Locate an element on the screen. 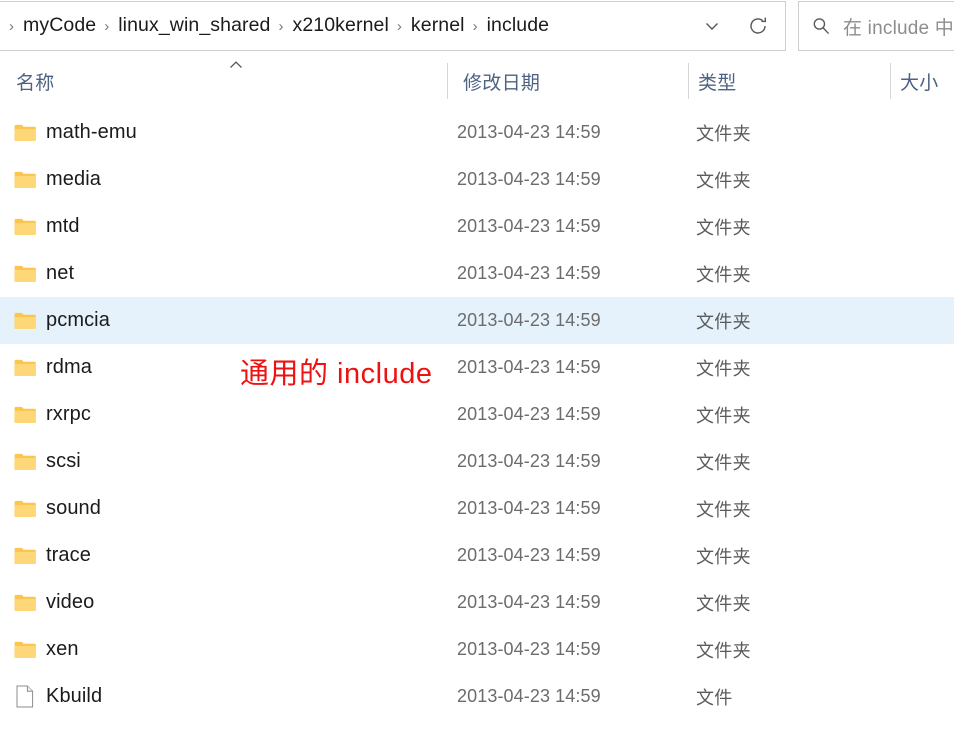 This screenshot has width=954, height=730. refresh-icon is located at coordinates (758, 26).